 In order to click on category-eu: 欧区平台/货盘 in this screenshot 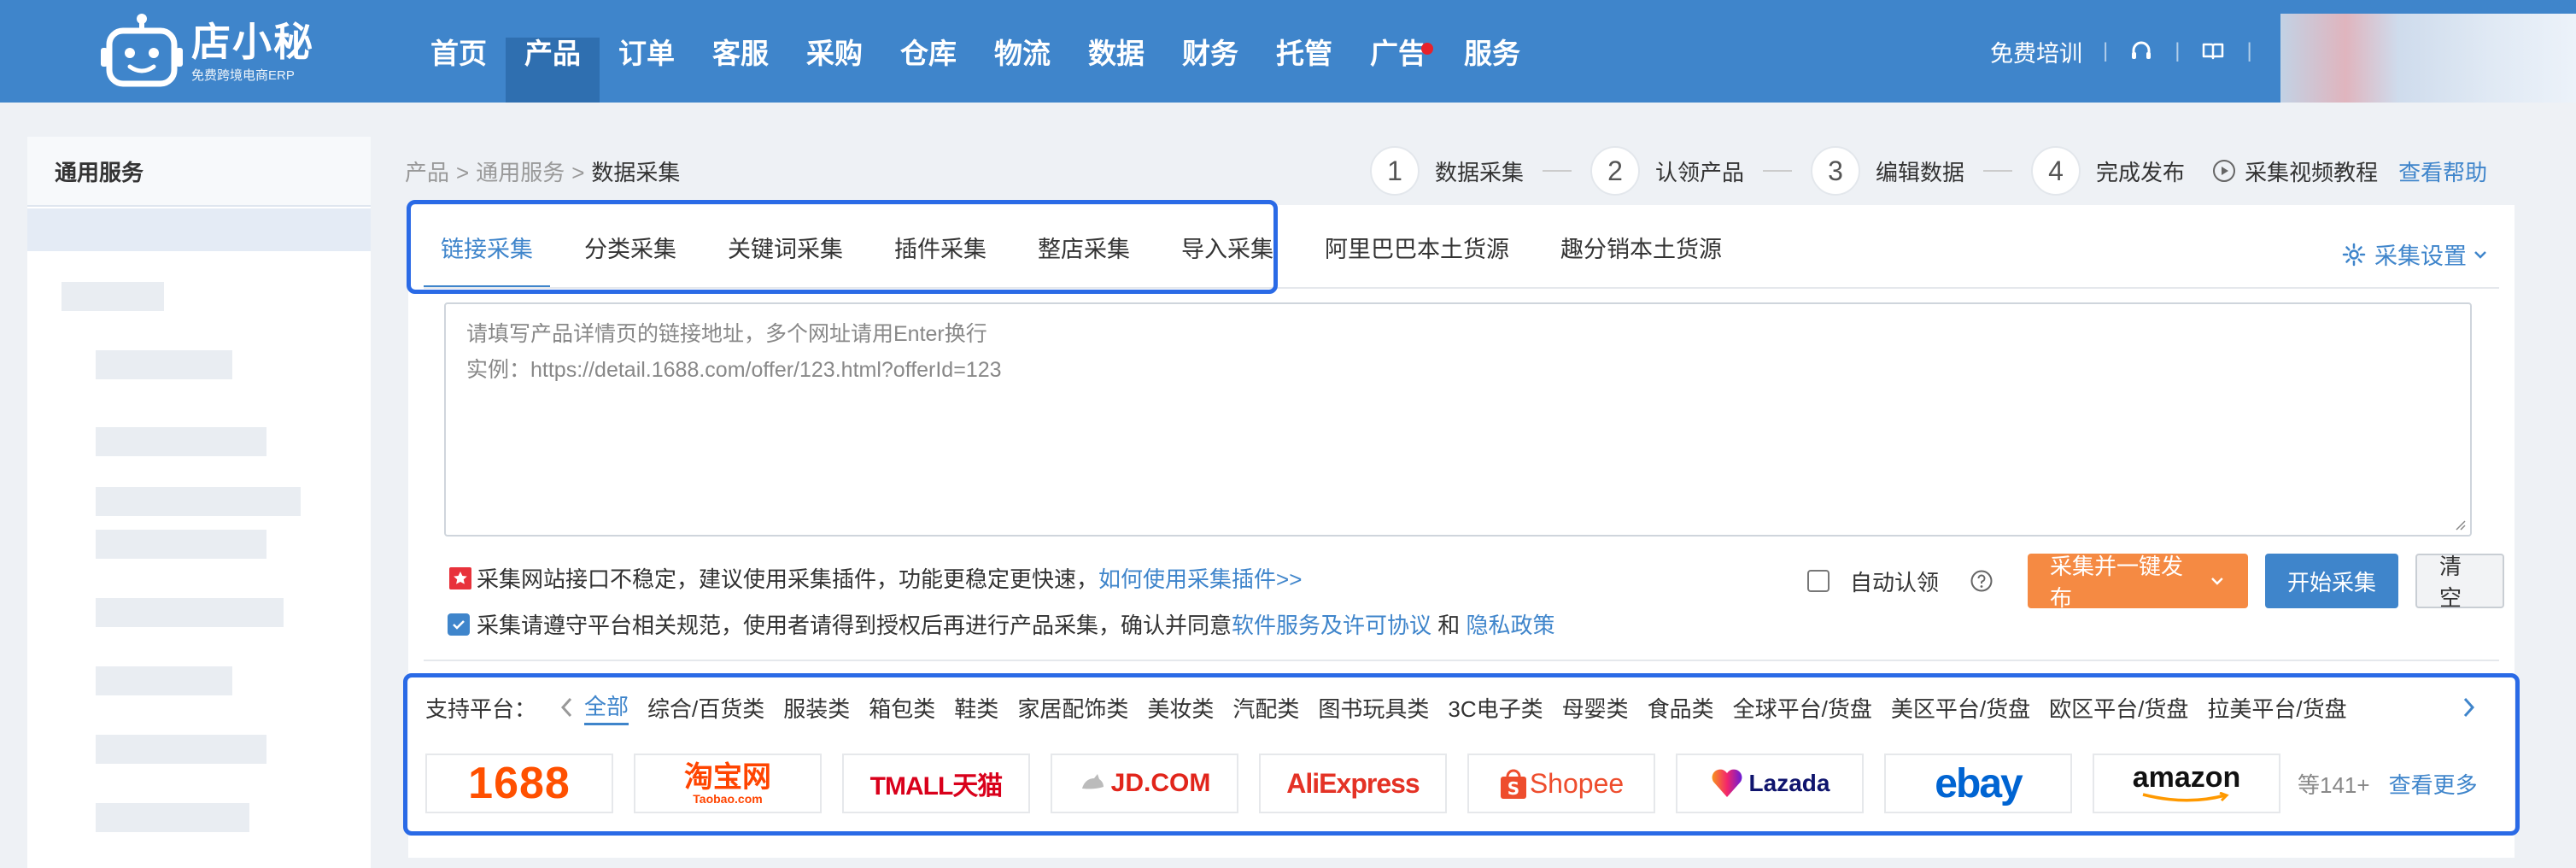, I will do `click(2118, 708)`.